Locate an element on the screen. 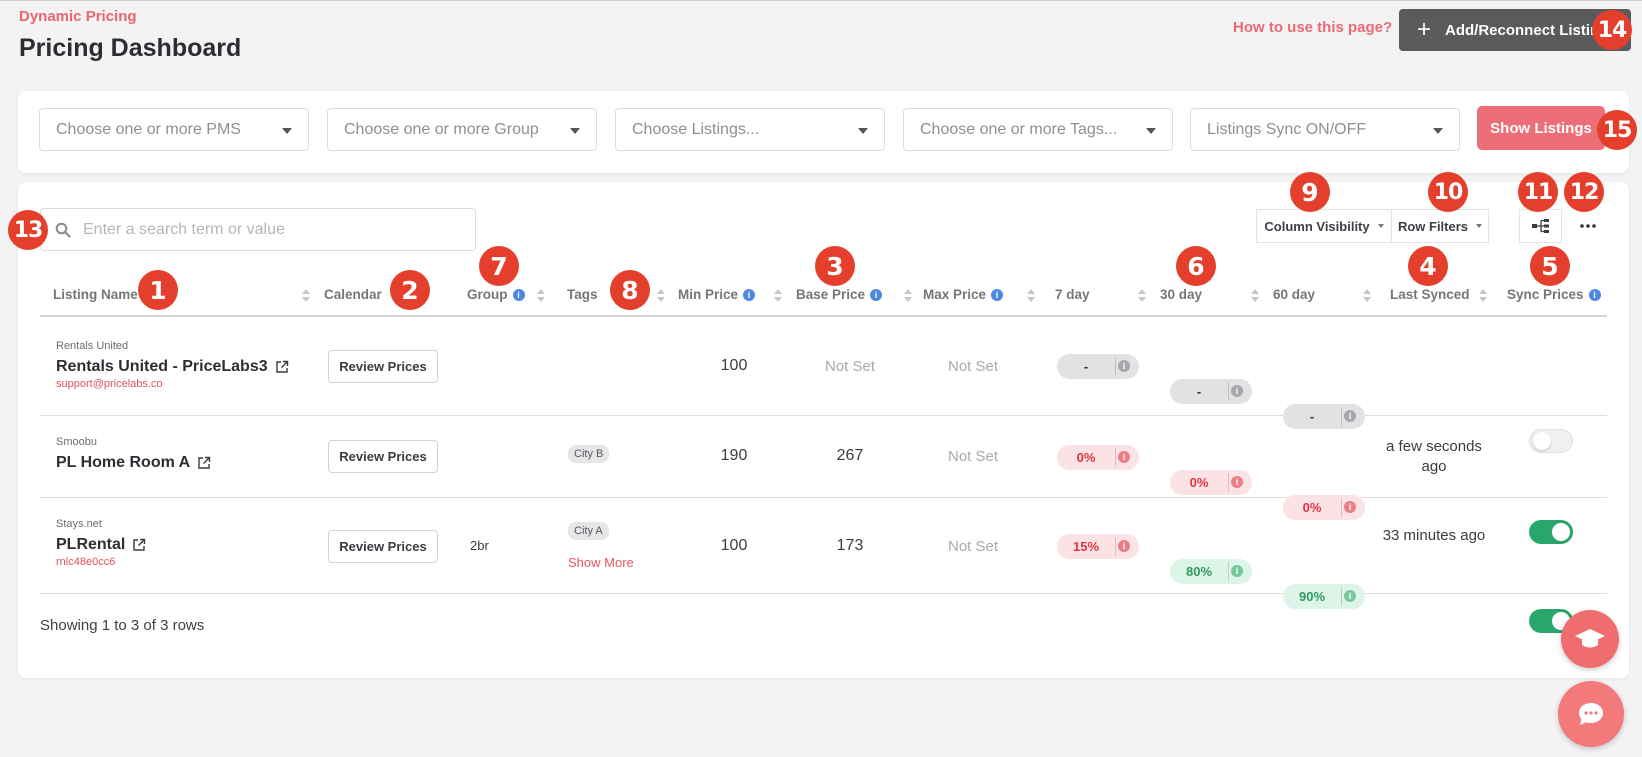 This screenshot has height=757, width=1642. breadcrumb: Dynamic Pricing is located at coordinates (78, 16).